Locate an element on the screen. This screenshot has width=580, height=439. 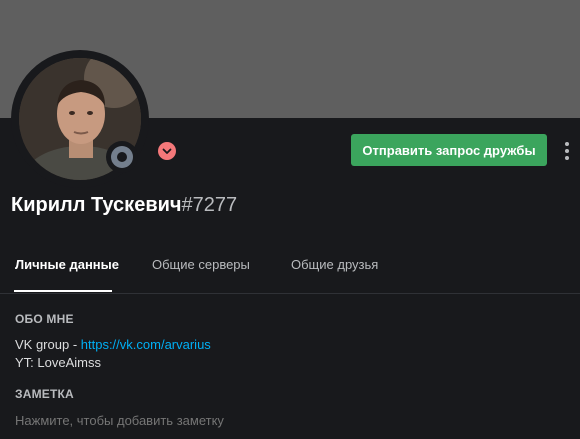
nitro-badge-icon is located at coordinates (167, 151).